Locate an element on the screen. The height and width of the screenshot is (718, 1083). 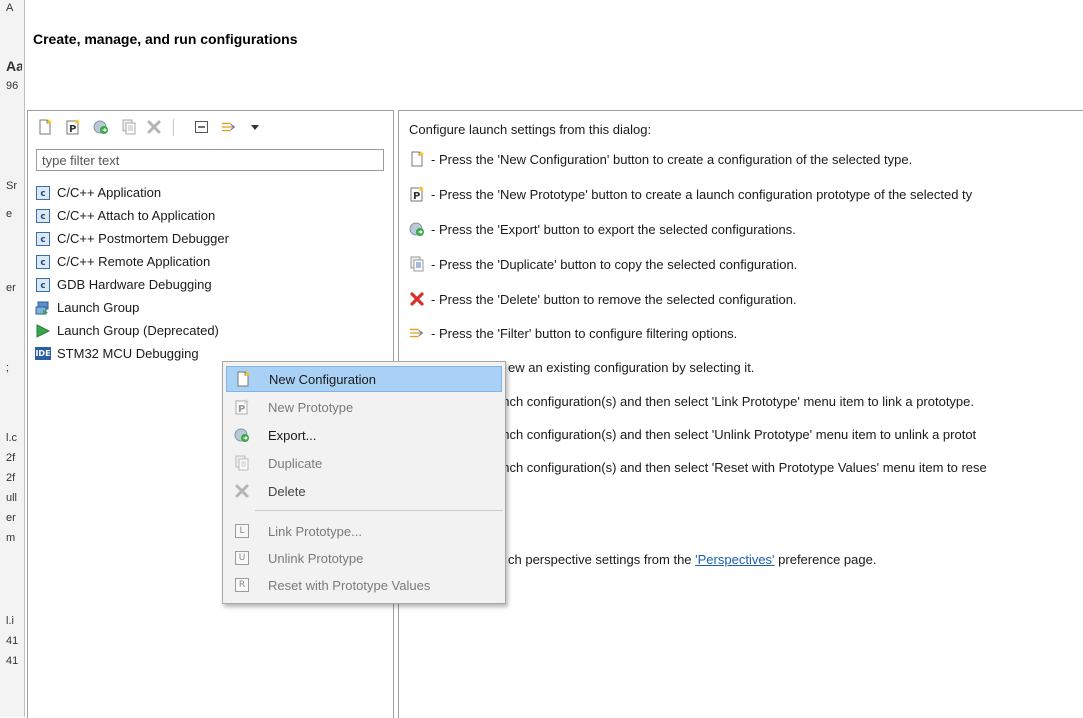
menu-item-unlink-prototype: U Unlink Prototype is located at coordinates (364, 558).